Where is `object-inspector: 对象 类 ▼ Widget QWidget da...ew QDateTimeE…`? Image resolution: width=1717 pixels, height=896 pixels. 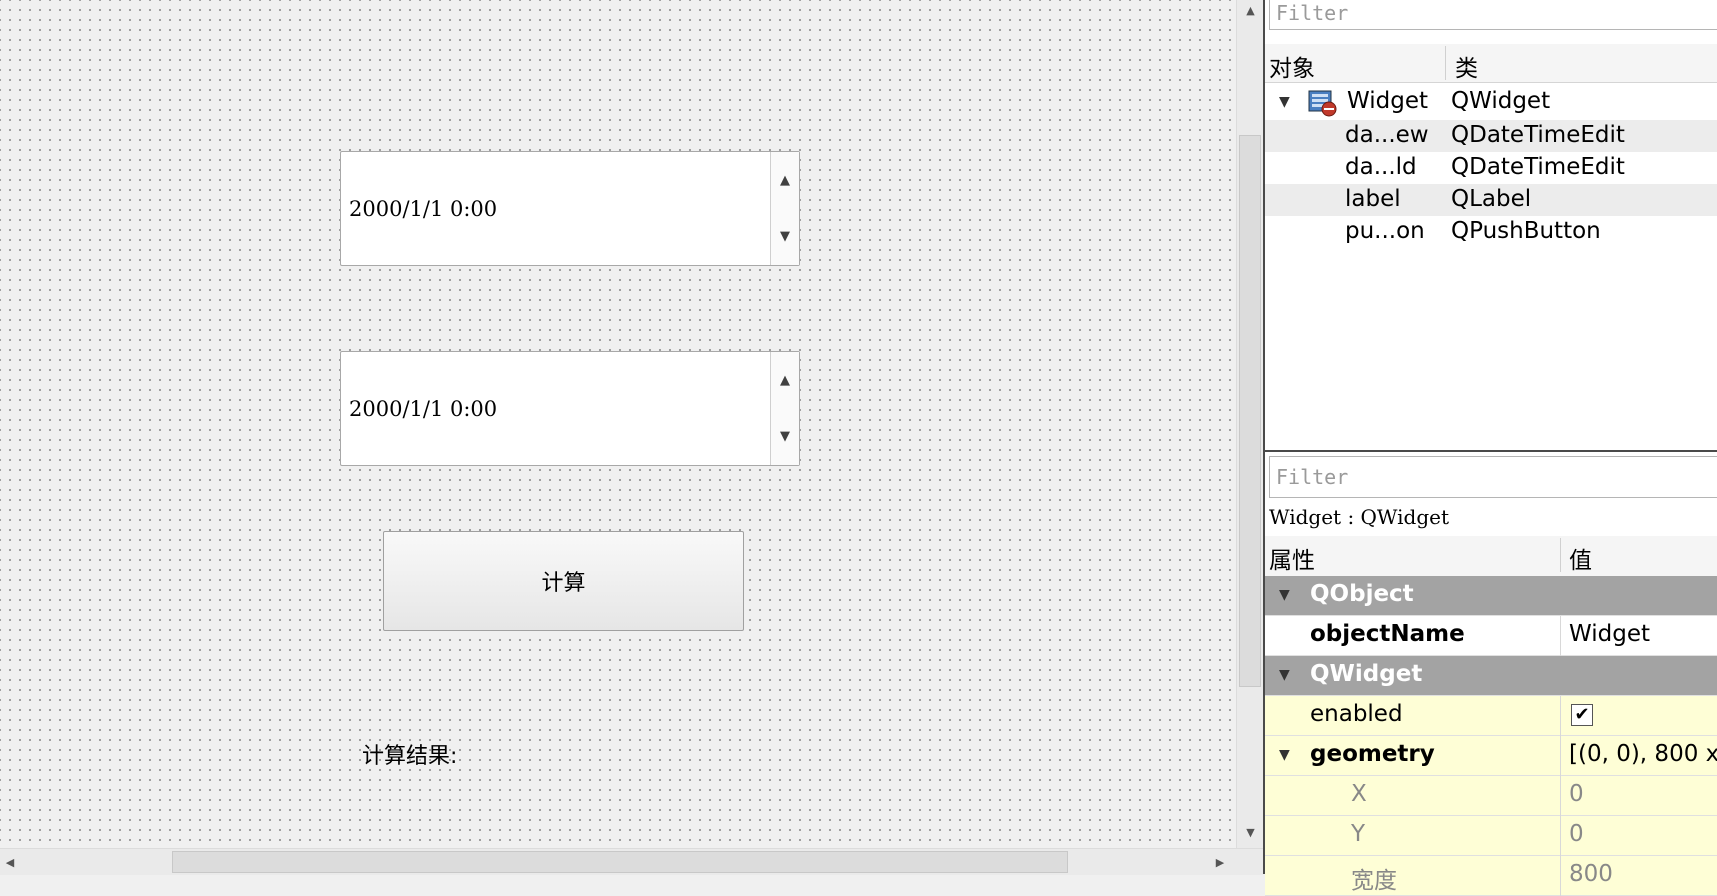 object-inspector: 对象 类 ▼ Widget QWidget da...ew QDateTimeE… is located at coordinates (1490, 226).